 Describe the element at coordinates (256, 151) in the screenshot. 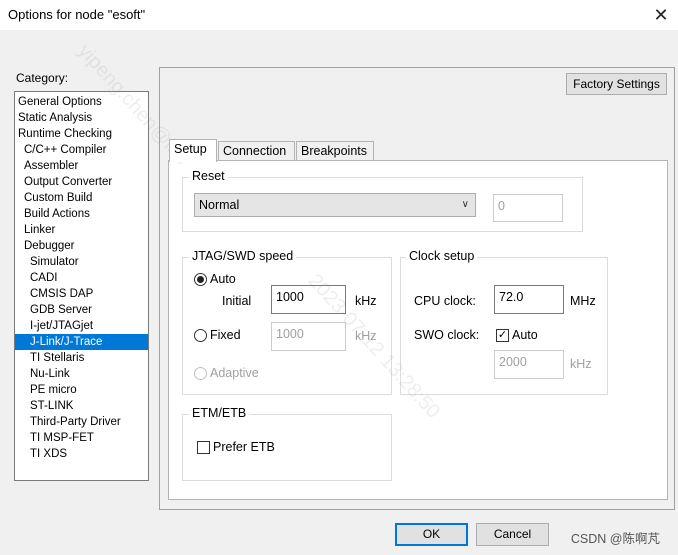

I see `tab-connection: Connection` at that location.